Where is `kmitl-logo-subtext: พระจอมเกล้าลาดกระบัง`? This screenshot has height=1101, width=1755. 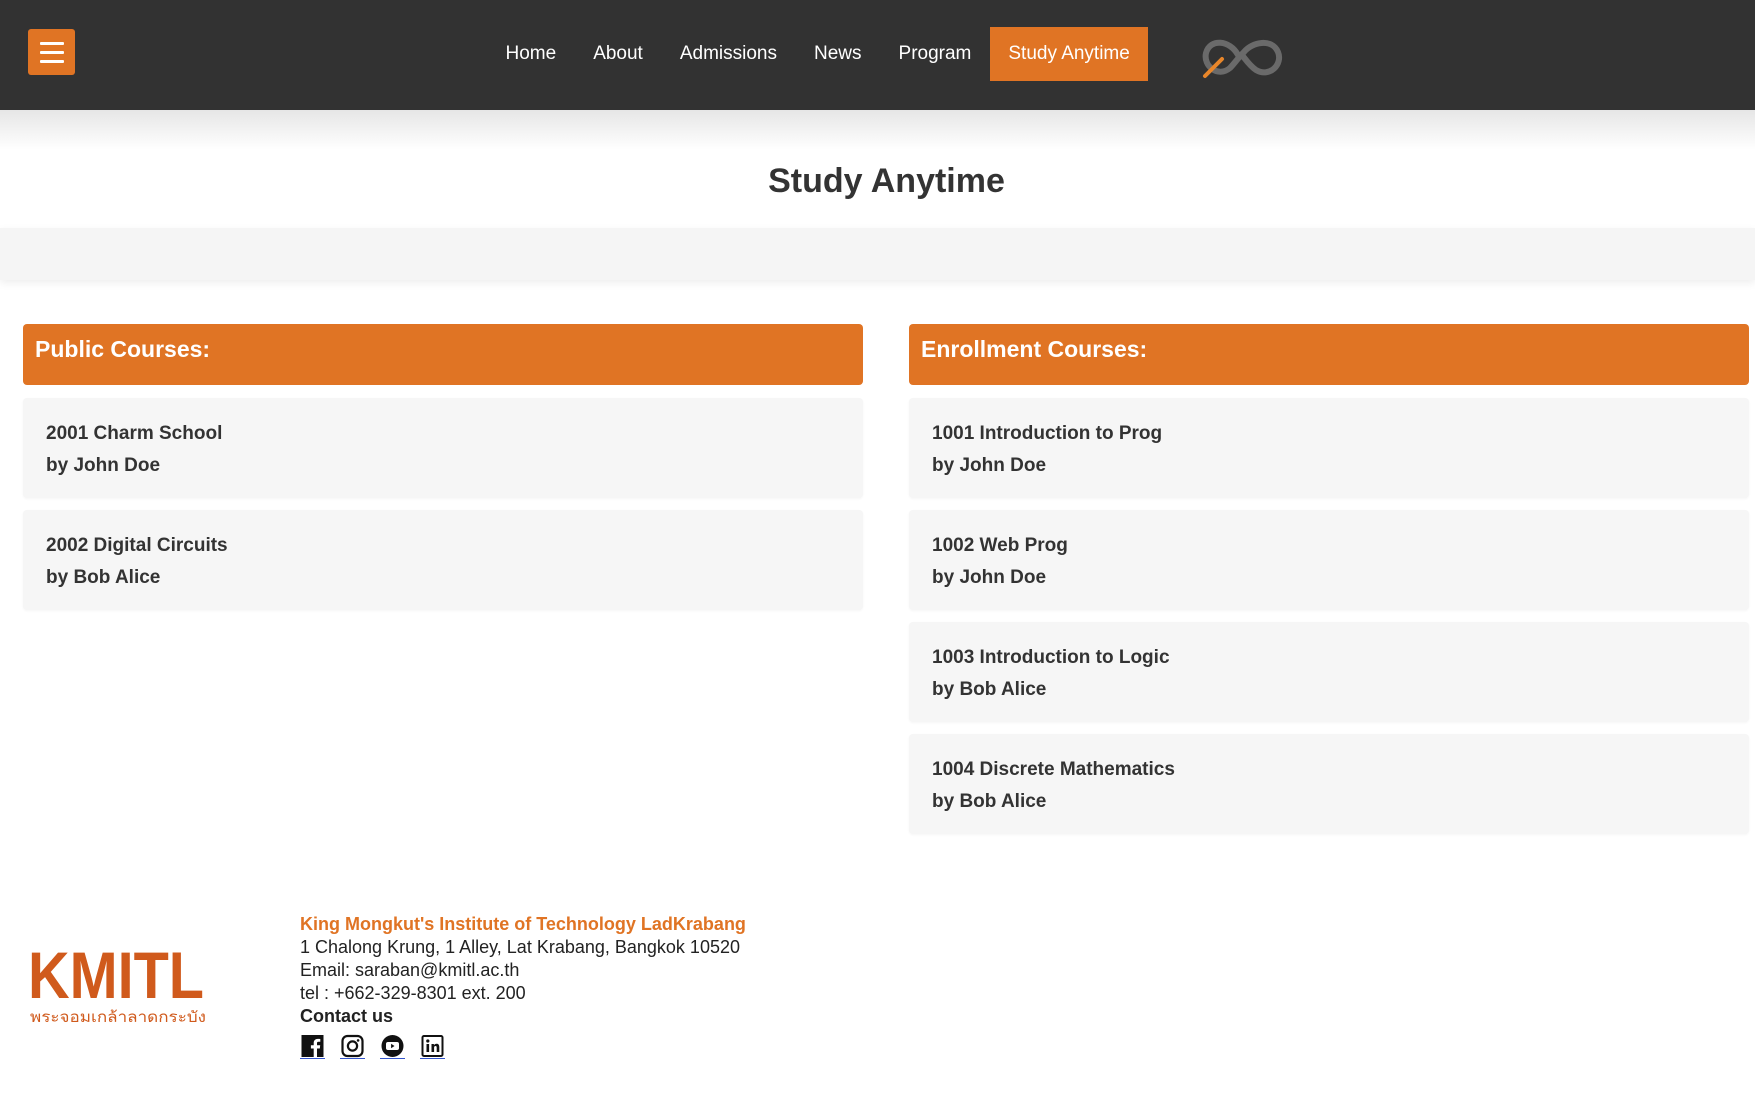 kmitl-logo-subtext: พระจอมเกล้าลาดกระบัง is located at coordinates (118, 1017).